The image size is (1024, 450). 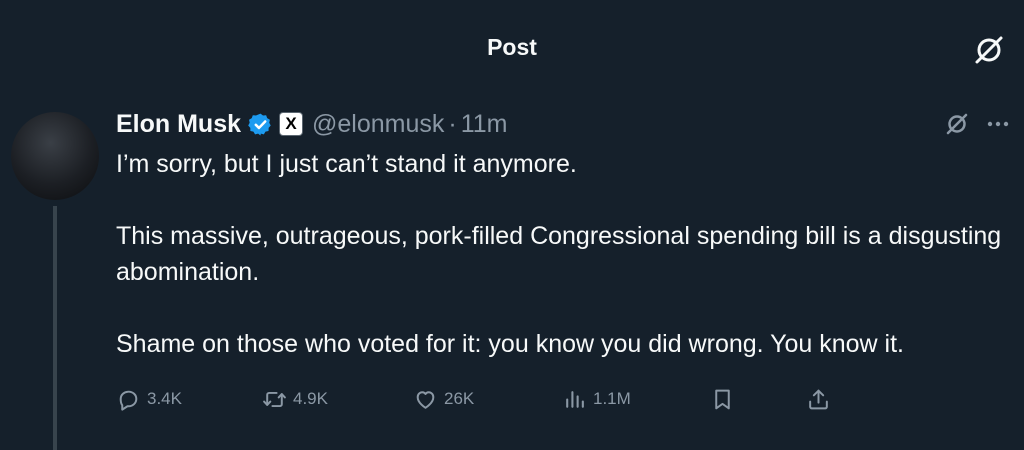 I want to click on share-icon, so click(x=818, y=399).